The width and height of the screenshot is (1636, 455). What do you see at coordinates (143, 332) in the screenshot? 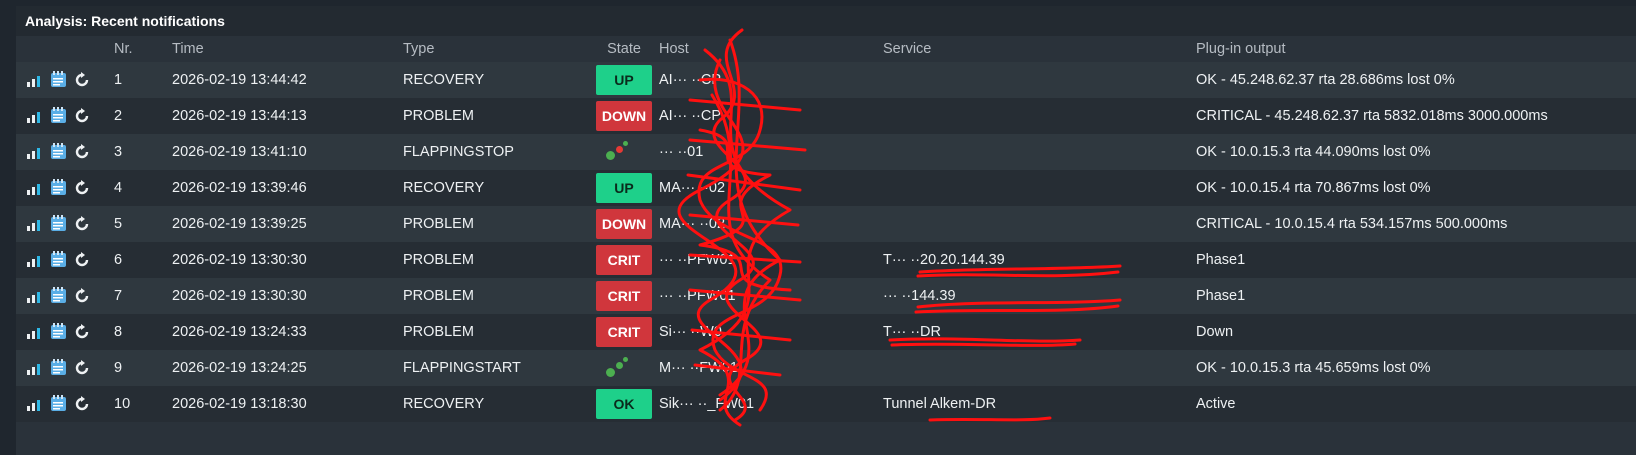
I see `cell-nr: 8` at bounding box center [143, 332].